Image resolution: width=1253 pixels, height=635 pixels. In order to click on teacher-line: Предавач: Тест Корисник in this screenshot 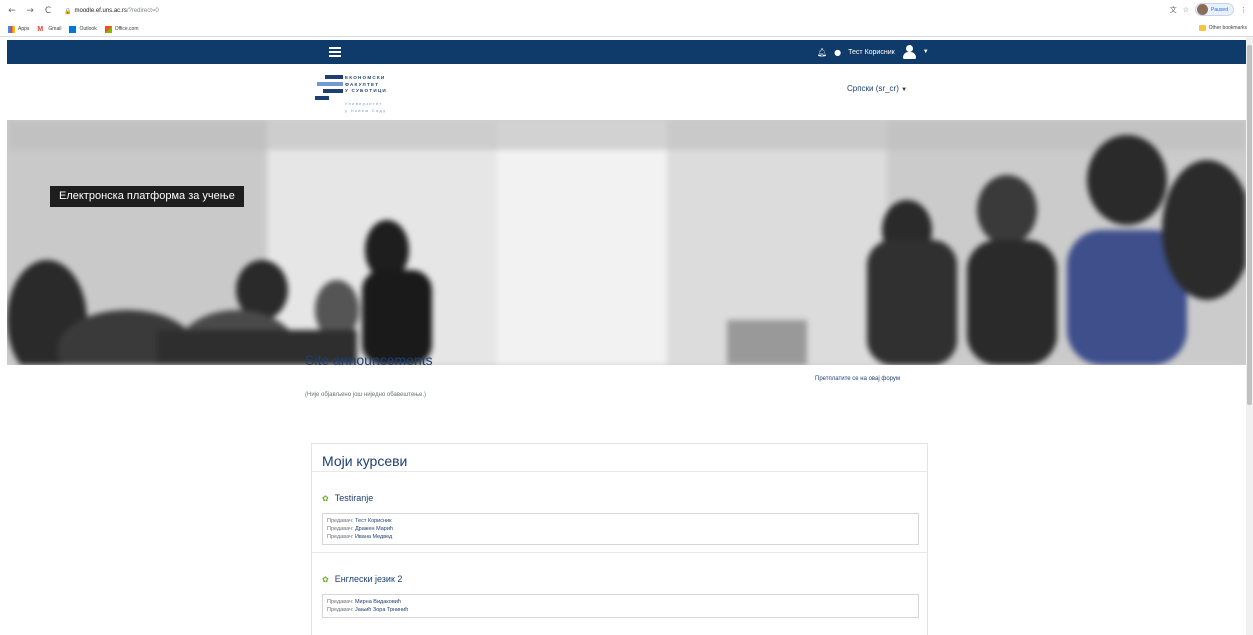, I will do `click(359, 521)`.